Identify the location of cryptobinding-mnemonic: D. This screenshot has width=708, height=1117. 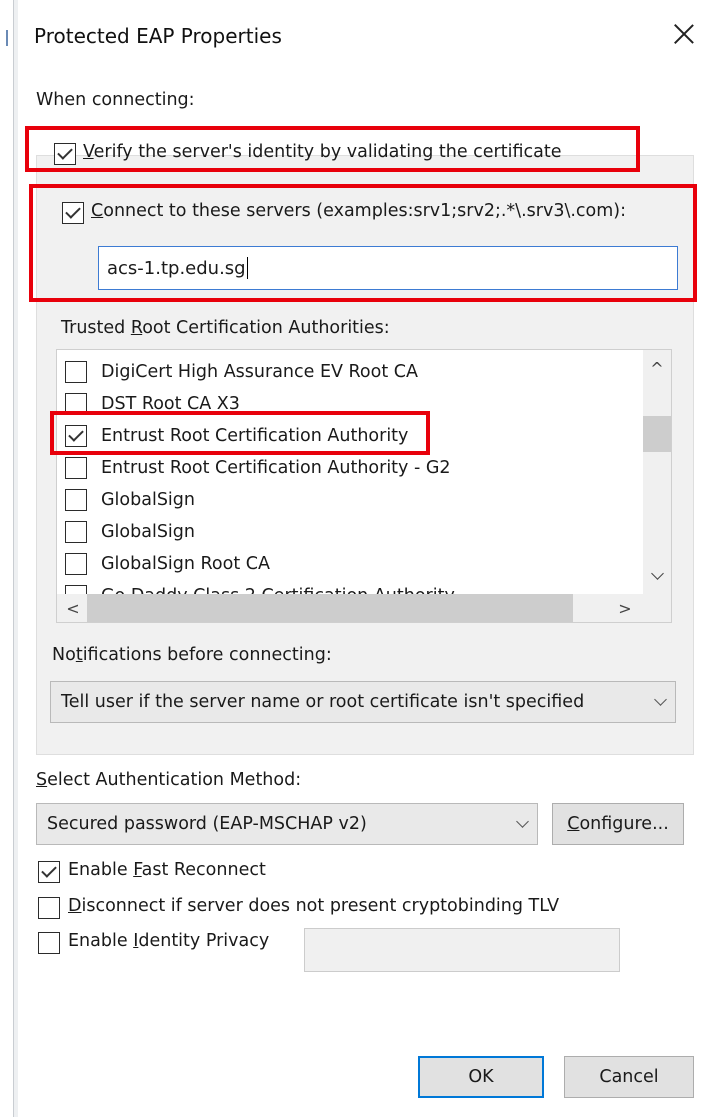
(75, 906).